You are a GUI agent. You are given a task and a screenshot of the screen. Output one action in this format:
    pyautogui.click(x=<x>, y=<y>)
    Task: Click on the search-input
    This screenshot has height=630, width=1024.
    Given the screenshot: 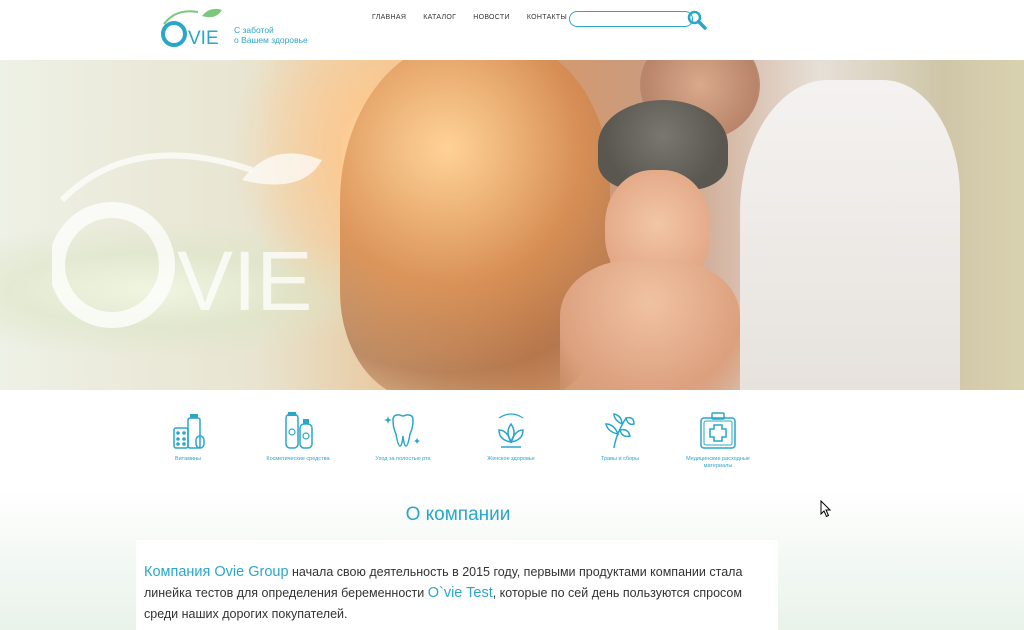 What is the action you would take?
    pyautogui.click(x=631, y=19)
    